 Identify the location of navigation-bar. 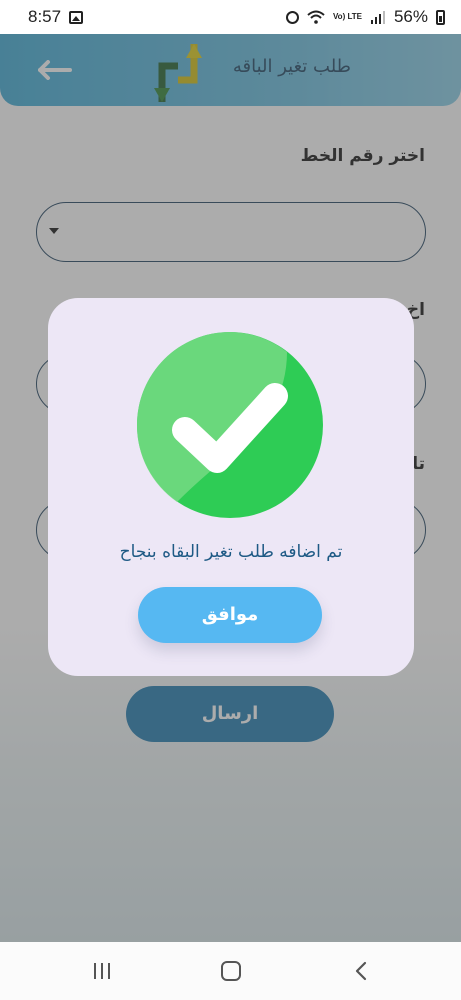
(230, 971).